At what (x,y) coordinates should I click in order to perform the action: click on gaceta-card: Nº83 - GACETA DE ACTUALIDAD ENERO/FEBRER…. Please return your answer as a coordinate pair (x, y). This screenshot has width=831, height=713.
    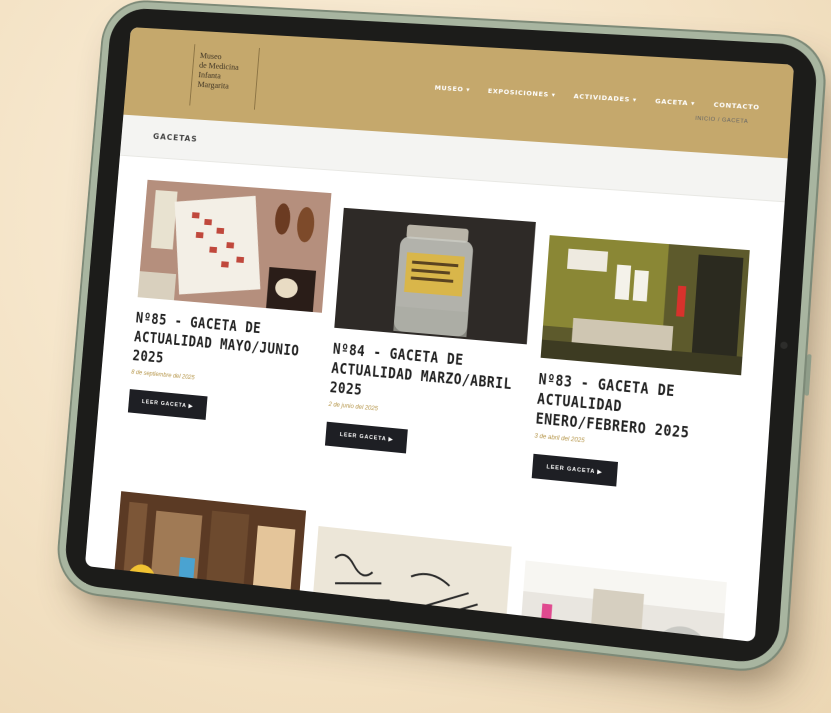
    Looking at the image, I should click on (640, 366).